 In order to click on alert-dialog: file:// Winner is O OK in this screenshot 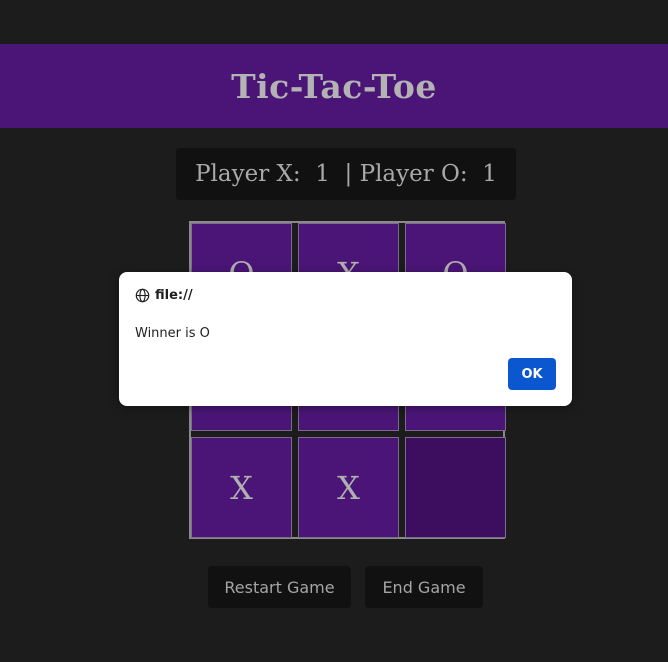, I will do `click(345, 339)`.